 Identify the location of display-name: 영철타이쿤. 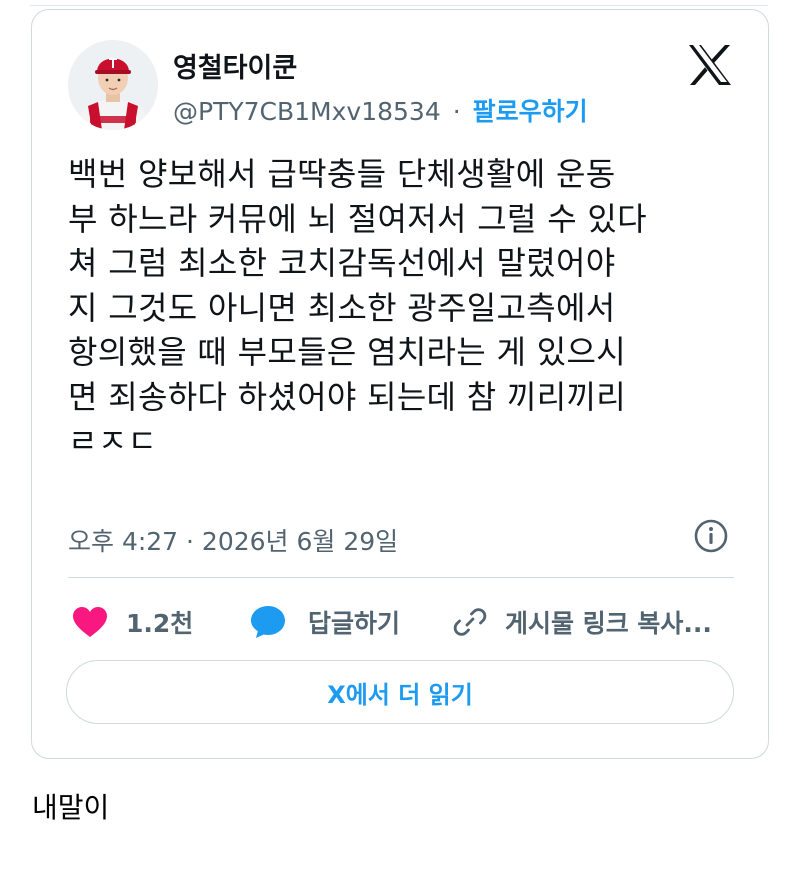
(235, 65).